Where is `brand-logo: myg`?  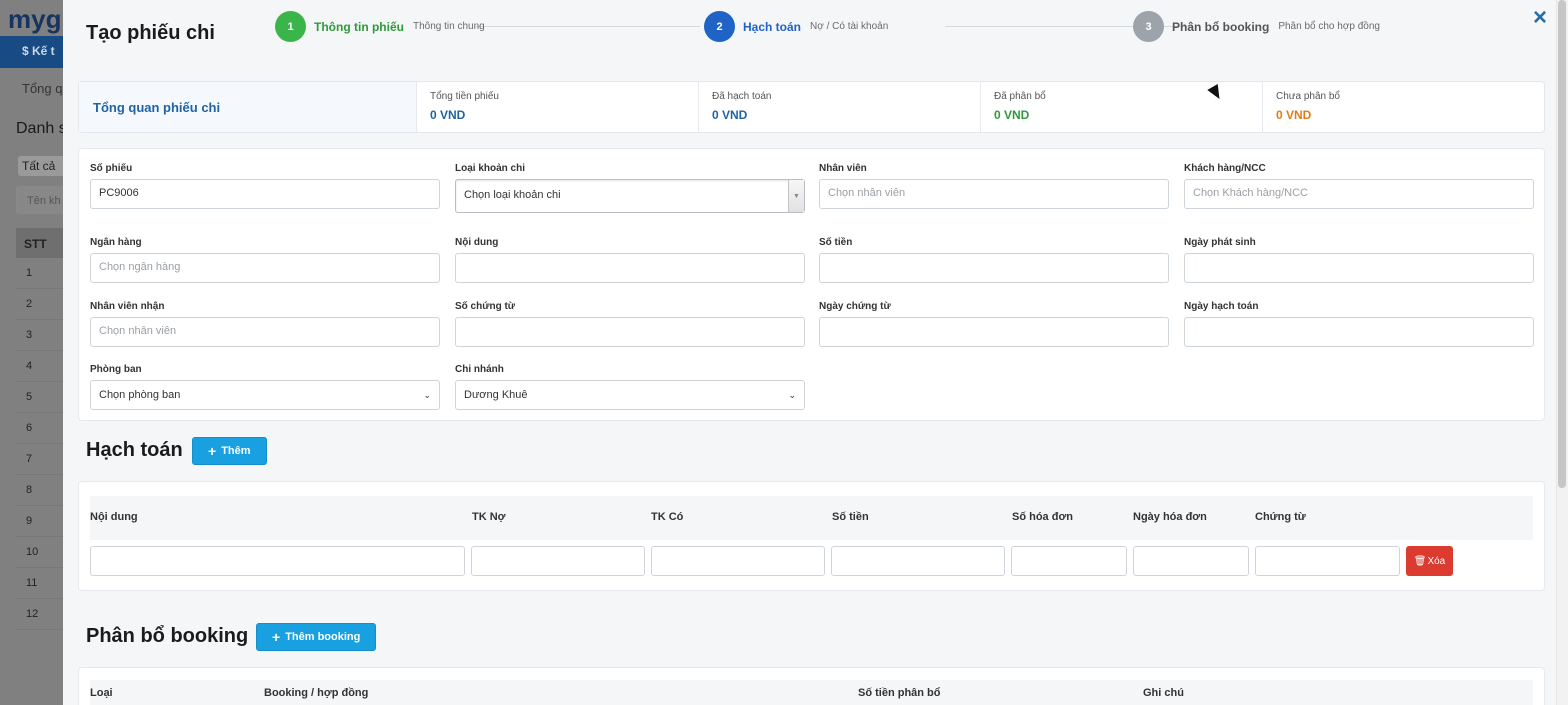 brand-logo: myg is located at coordinates (35, 19).